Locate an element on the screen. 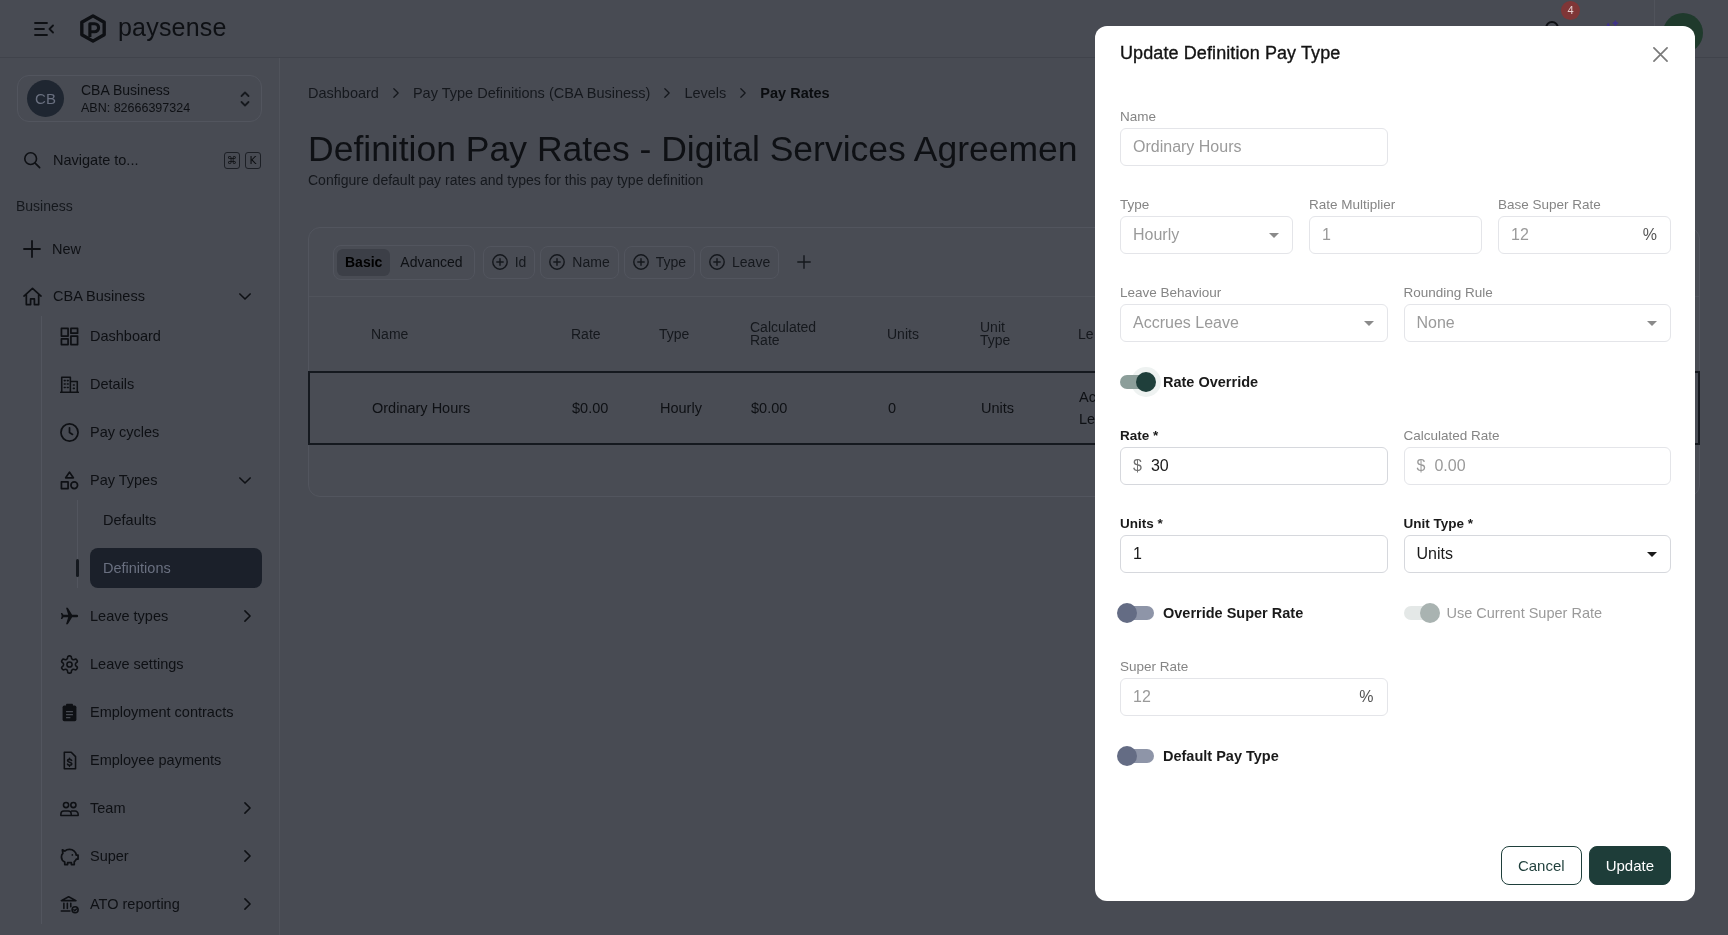 Image resolution: width=1728 pixels, height=935 pixels. update-button: Update is located at coordinates (1629, 865).